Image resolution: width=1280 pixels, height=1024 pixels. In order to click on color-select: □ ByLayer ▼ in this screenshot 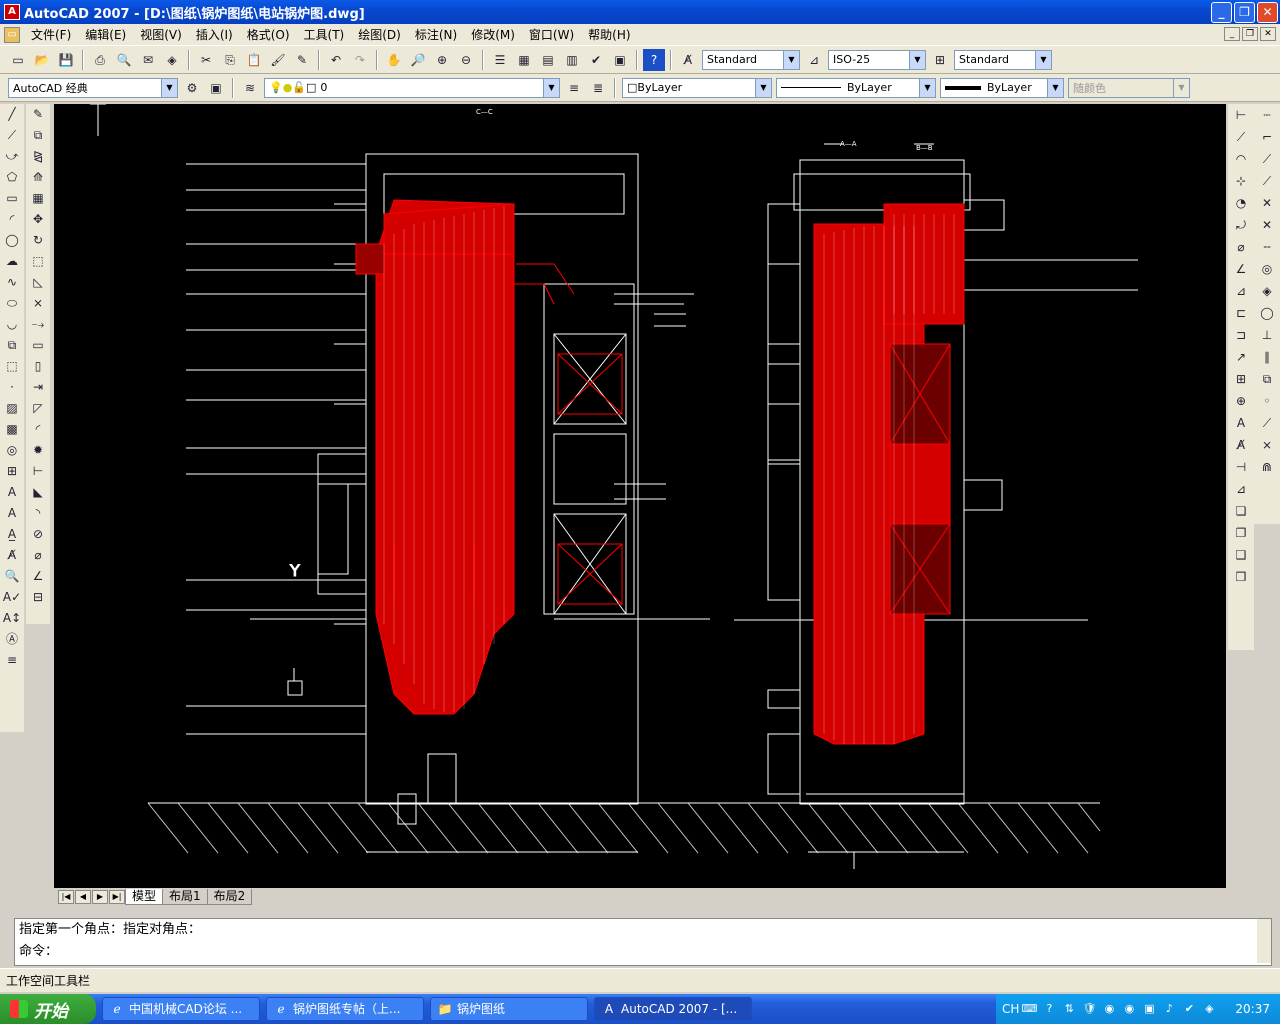, I will do `click(697, 87)`.